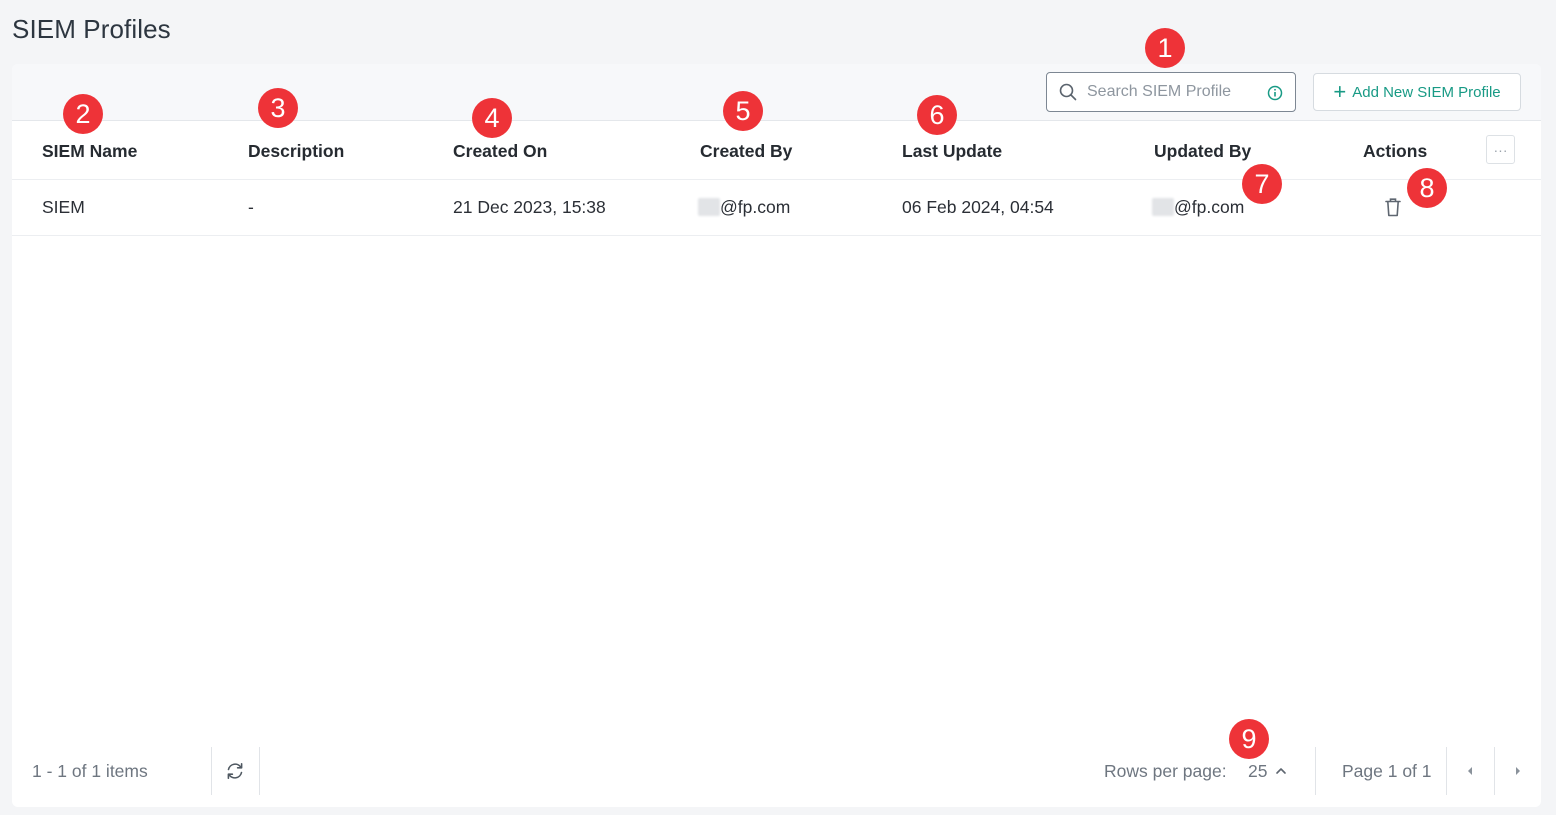 The height and width of the screenshot is (815, 1556). I want to click on annotation-badge-9: 9, so click(1249, 739).